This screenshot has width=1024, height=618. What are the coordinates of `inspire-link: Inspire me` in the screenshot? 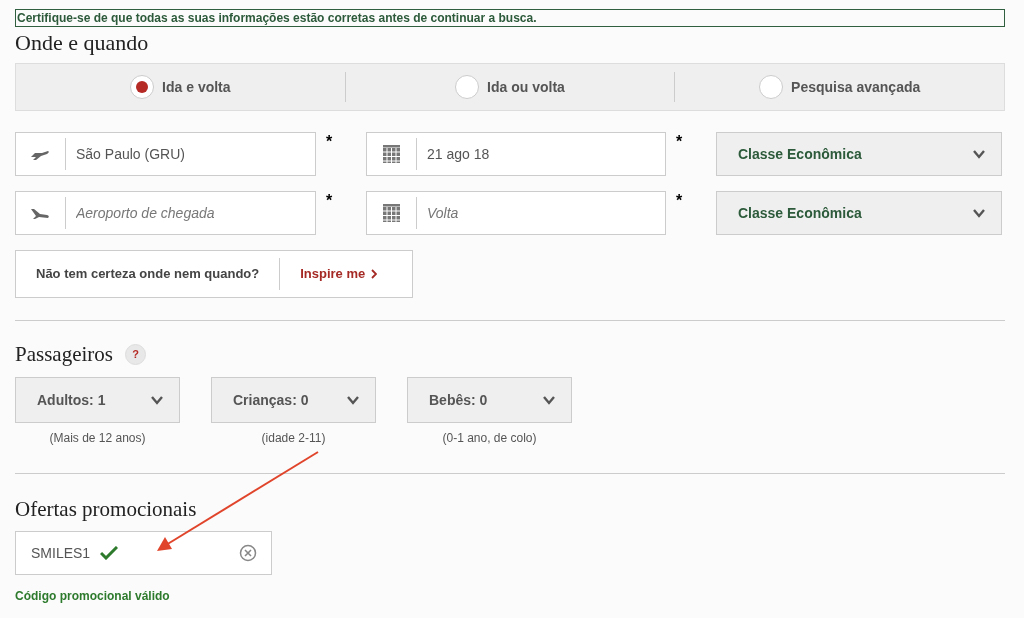 It's located at (328, 274).